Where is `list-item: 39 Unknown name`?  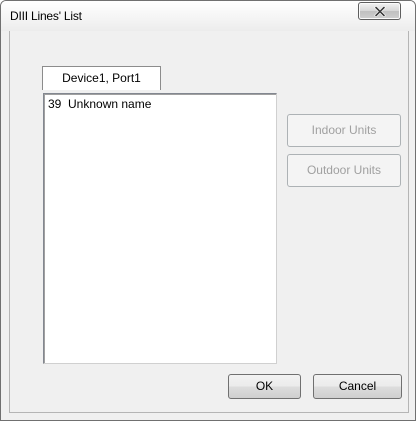
list-item: 39 Unknown name is located at coordinates (99, 104).